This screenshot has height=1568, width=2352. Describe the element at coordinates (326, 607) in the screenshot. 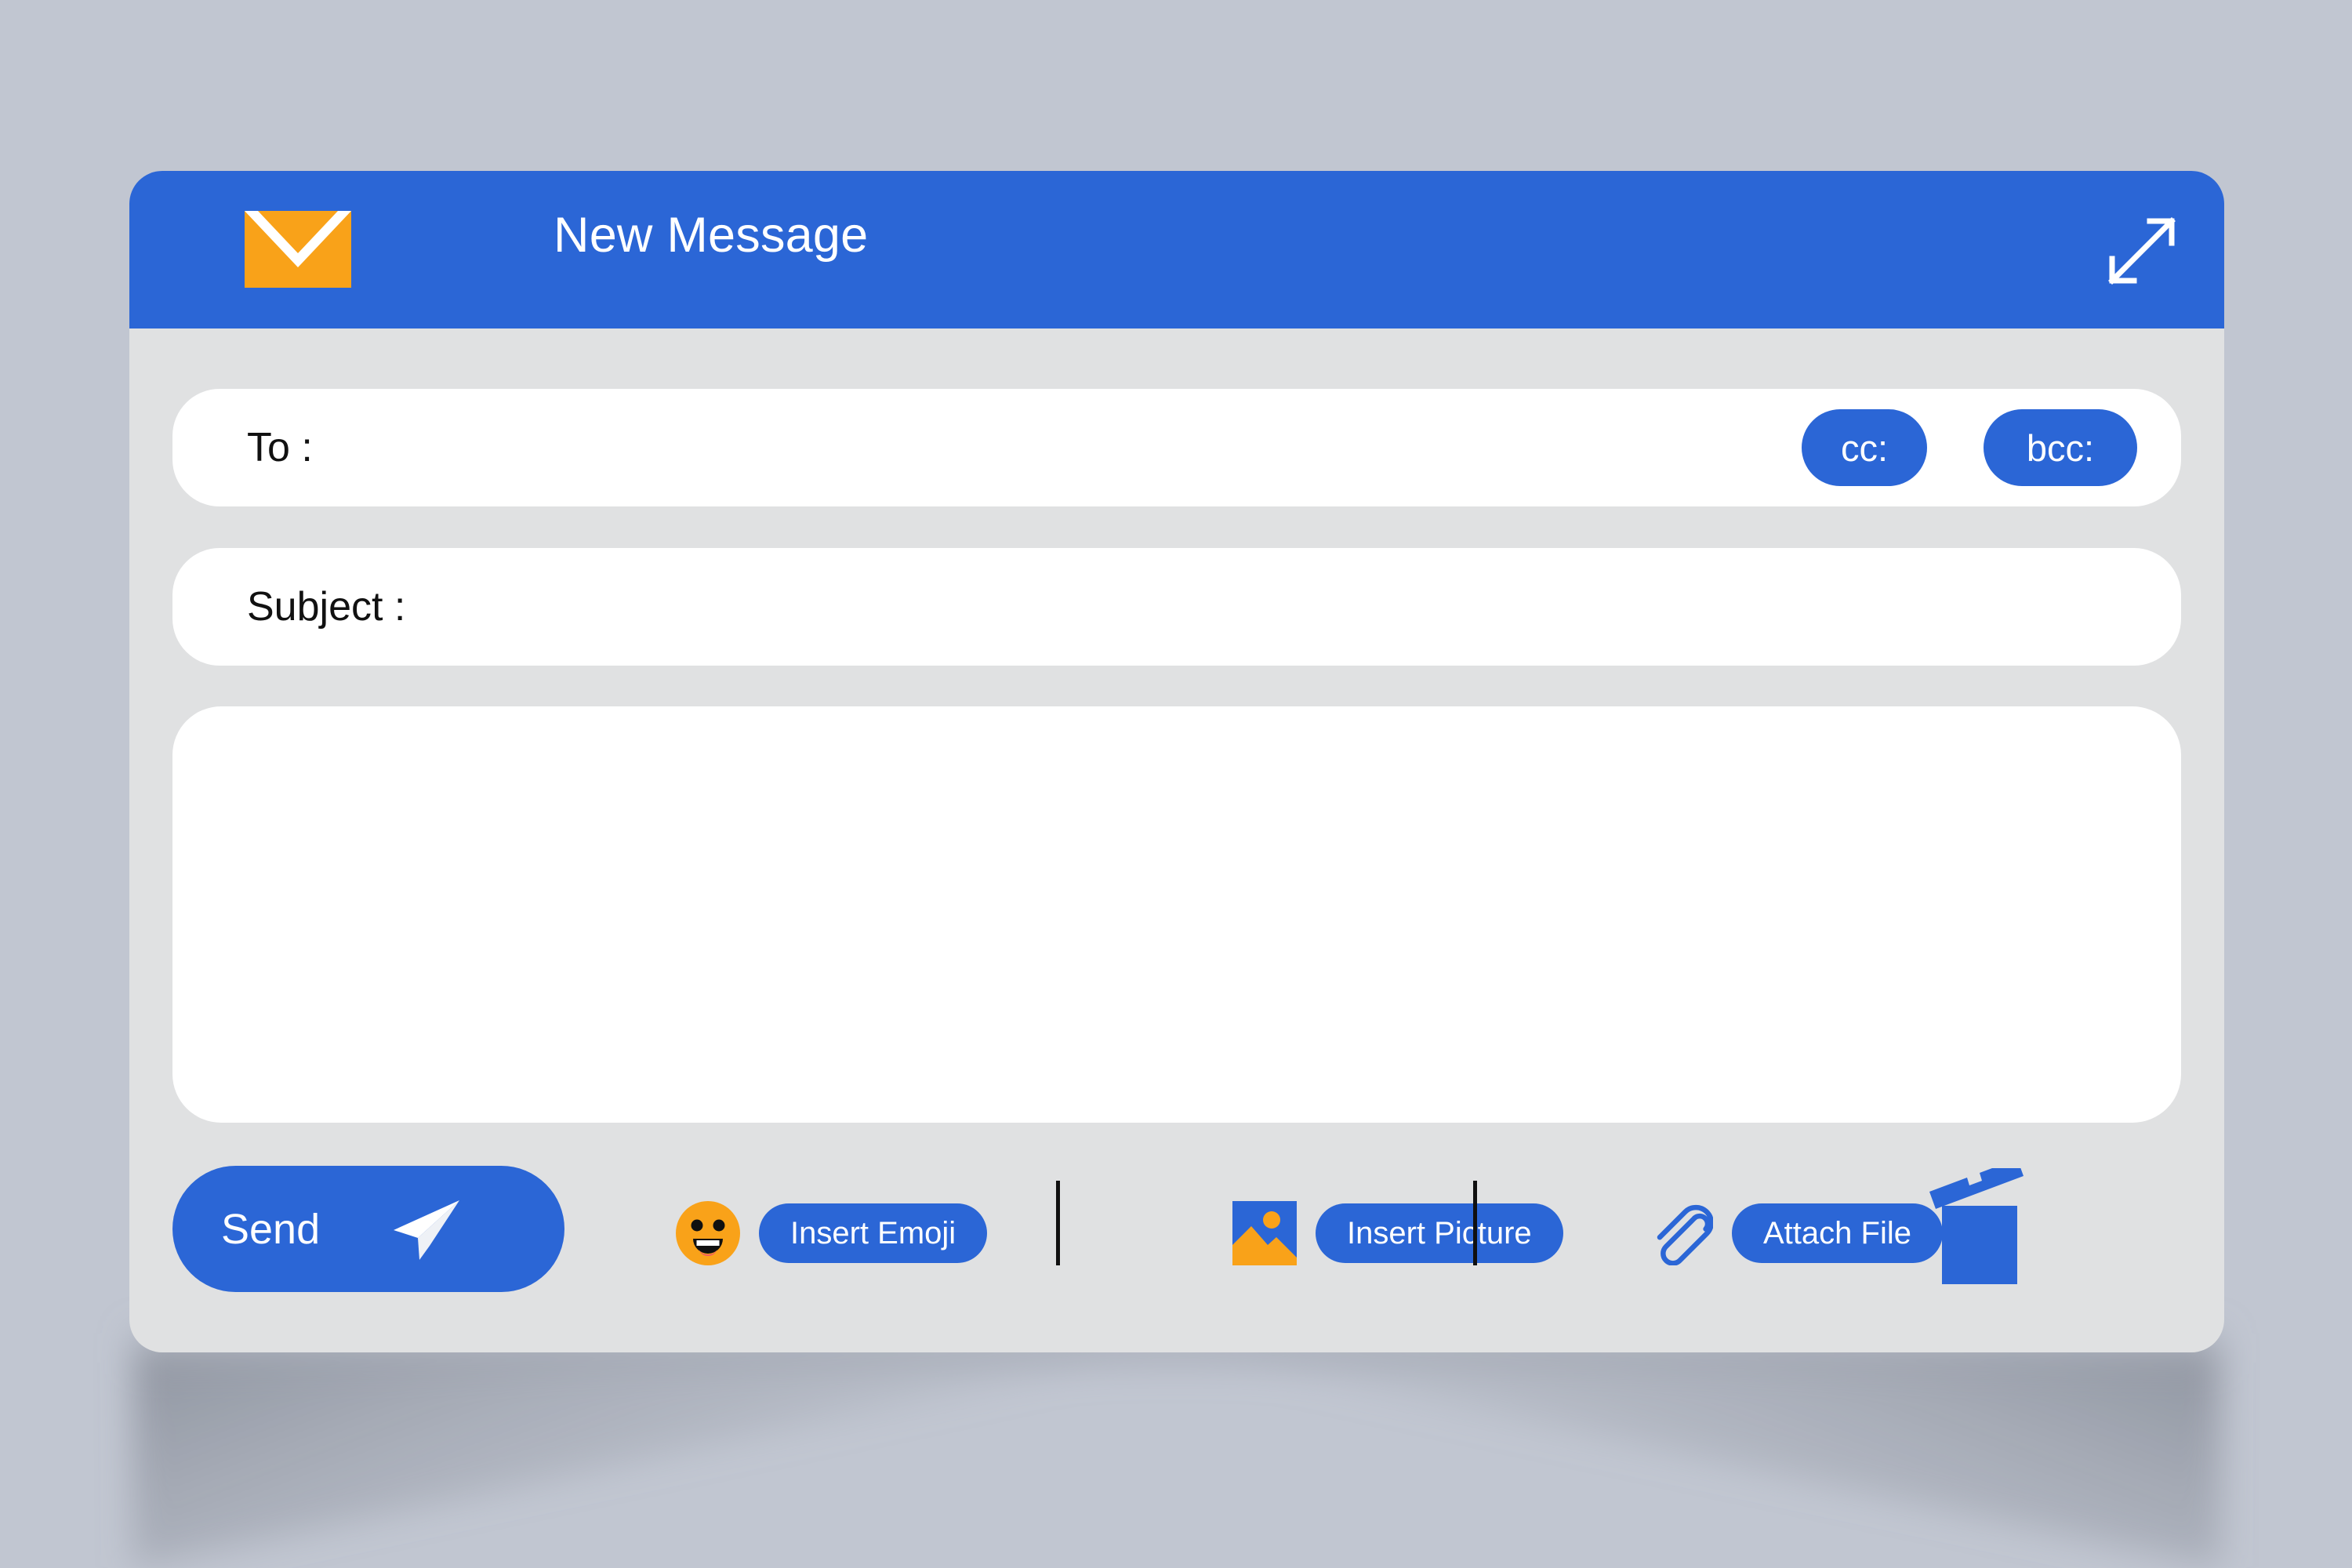

I see `subject-label: Subject :` at that location.